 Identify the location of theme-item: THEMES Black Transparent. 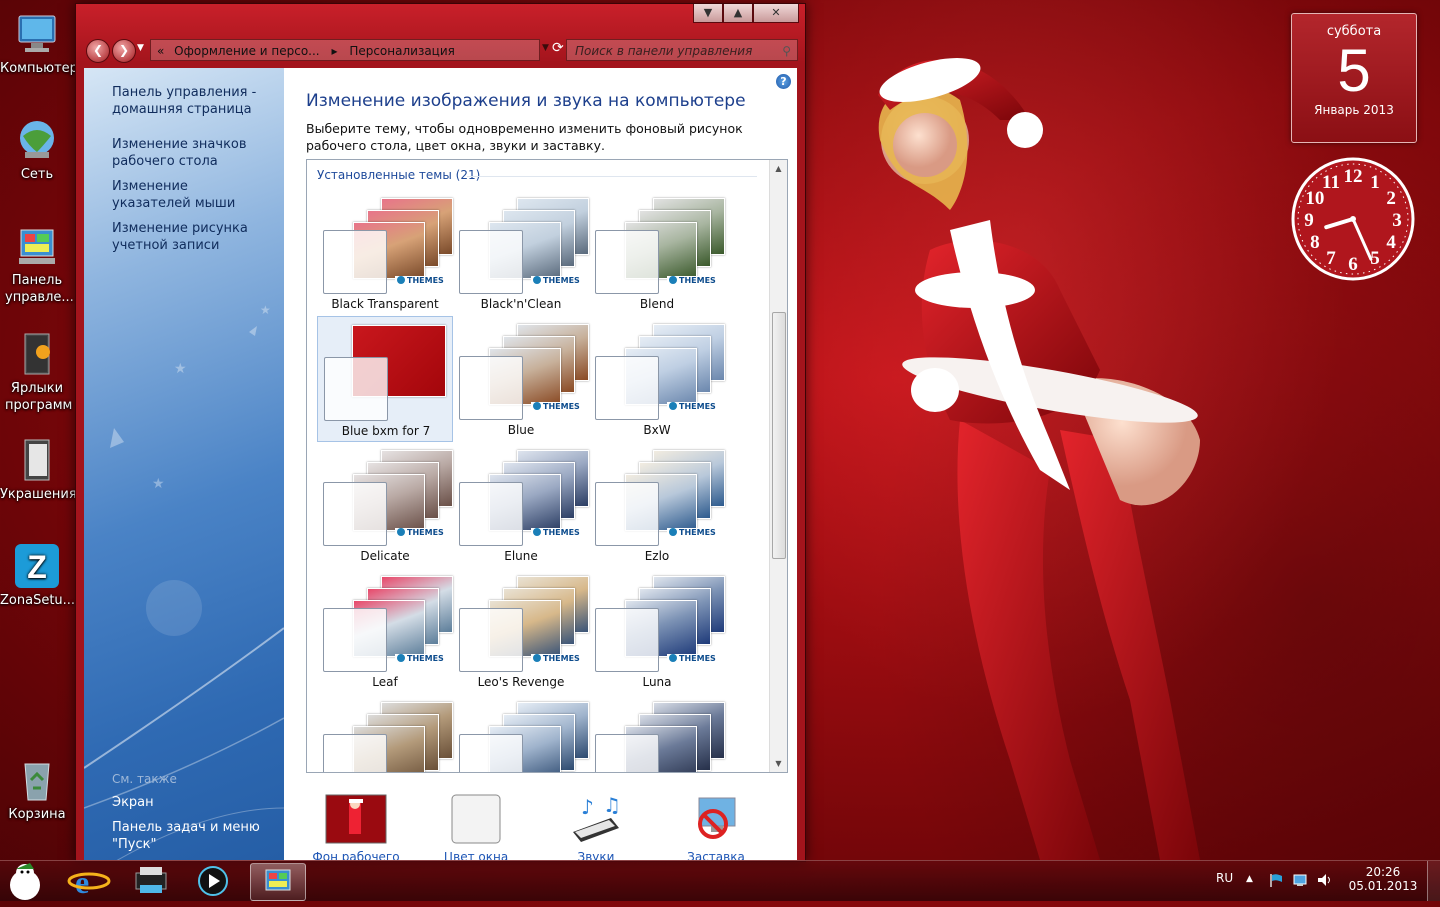
(385, 253).